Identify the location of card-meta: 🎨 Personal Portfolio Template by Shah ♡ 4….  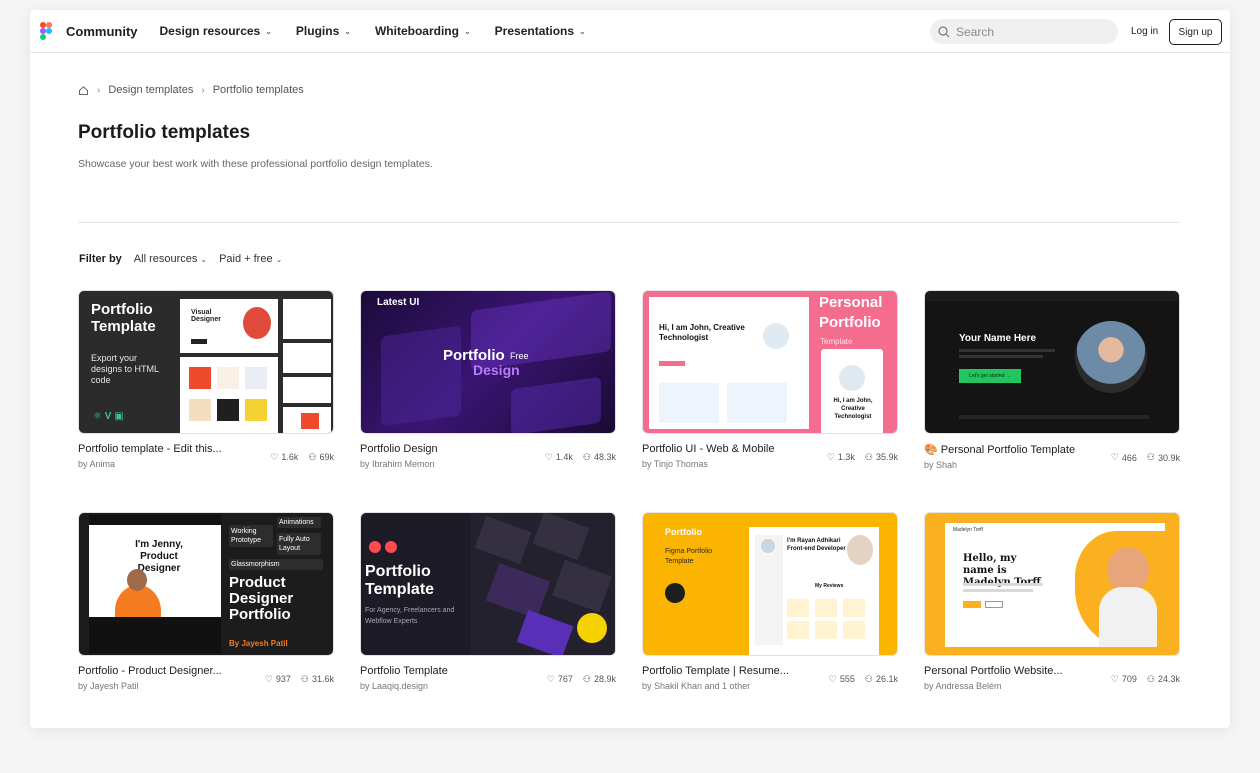
(1052, 456).